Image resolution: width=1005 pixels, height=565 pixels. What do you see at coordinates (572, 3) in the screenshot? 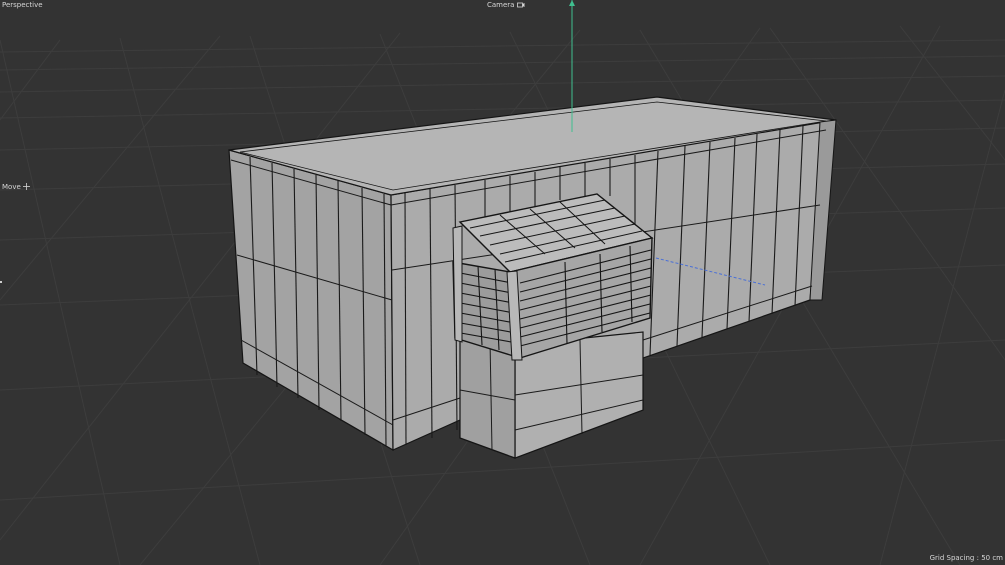
I see `y-axis-arrow` at bounding box center [572, 3].